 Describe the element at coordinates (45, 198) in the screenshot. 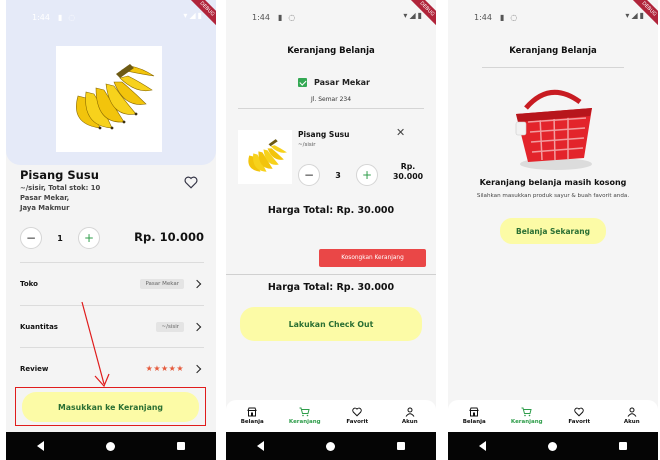

I see `product-store: Pasar Mekar,` at that location.